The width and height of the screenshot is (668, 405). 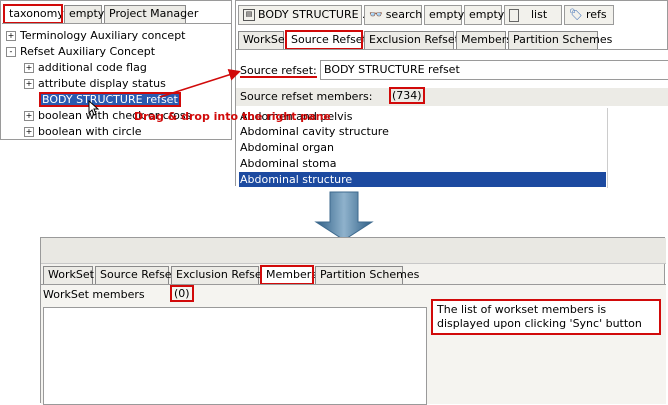 What do you see at coordinates (68, 275) in the screenshot?
I see `tab-workset: WorkSet` at bounding box center [68, 275].